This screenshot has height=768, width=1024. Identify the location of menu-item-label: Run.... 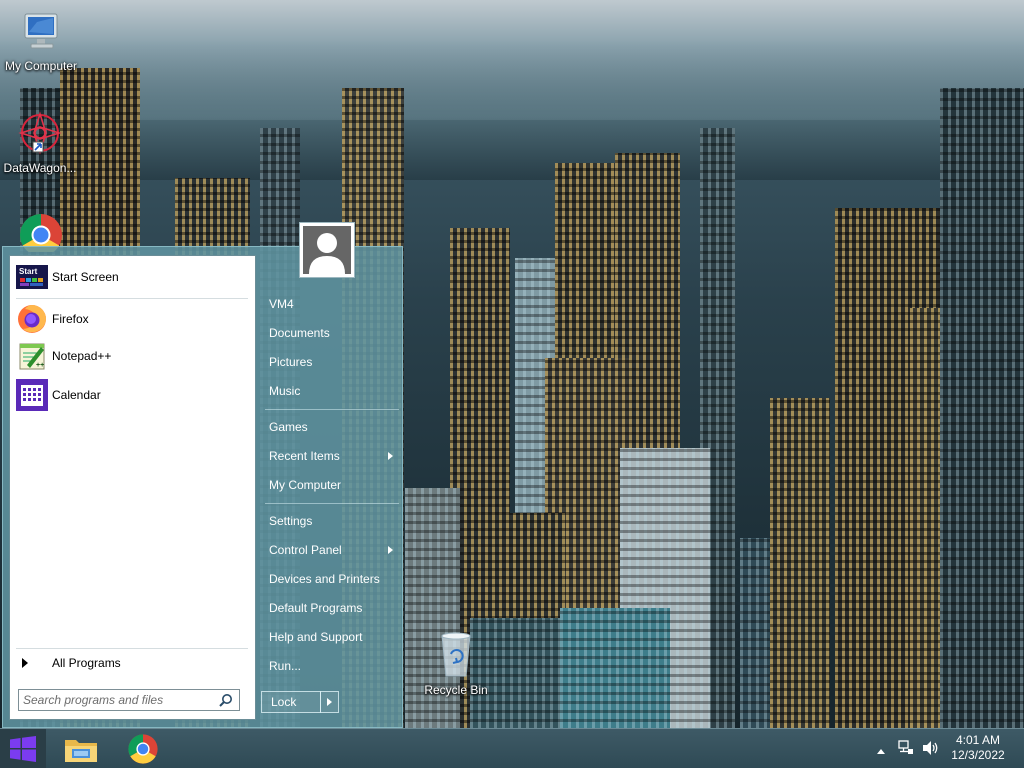
(285, 666).